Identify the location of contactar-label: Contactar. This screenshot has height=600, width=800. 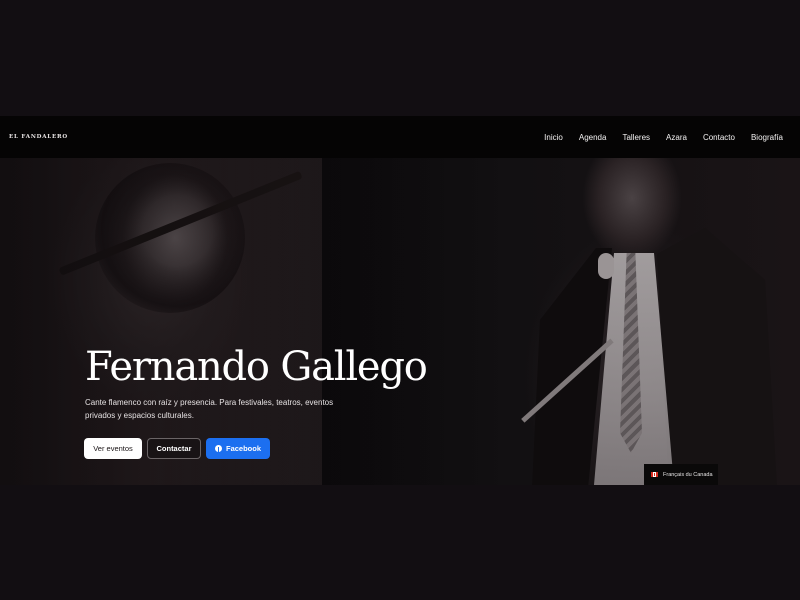
(174, 448).